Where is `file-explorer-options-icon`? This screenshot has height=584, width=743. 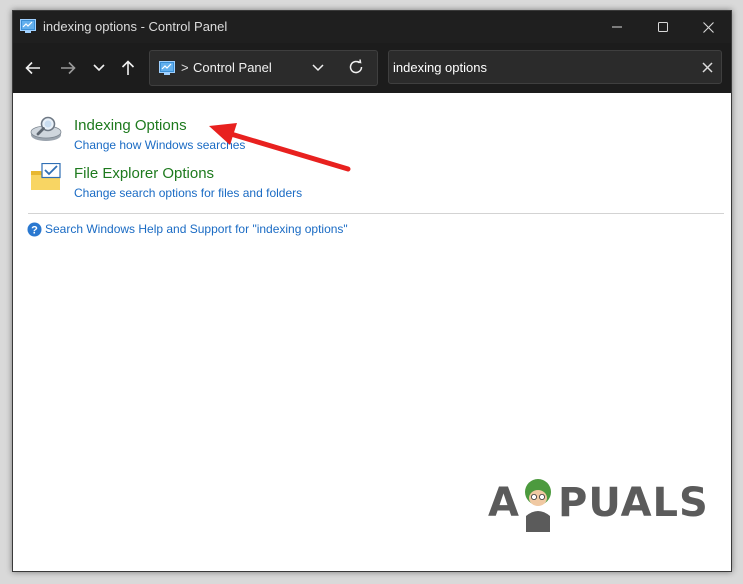
file-explorer-options-icon is located at coordinates (46, 180).